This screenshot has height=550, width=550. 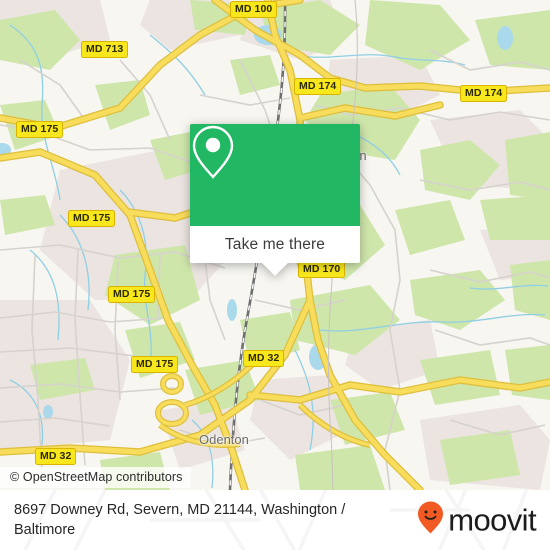 I want to click on map-attribution: © OpenStreetMap contributors, so click(x=95, y=477).